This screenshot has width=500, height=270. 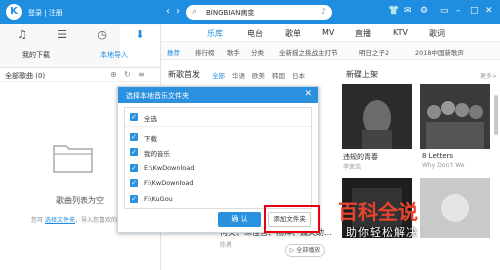 What do you see at coordinates (308, 250) in the screenshot?
I see `play-all-label: 全部播放` at bounding box center [308, 250].